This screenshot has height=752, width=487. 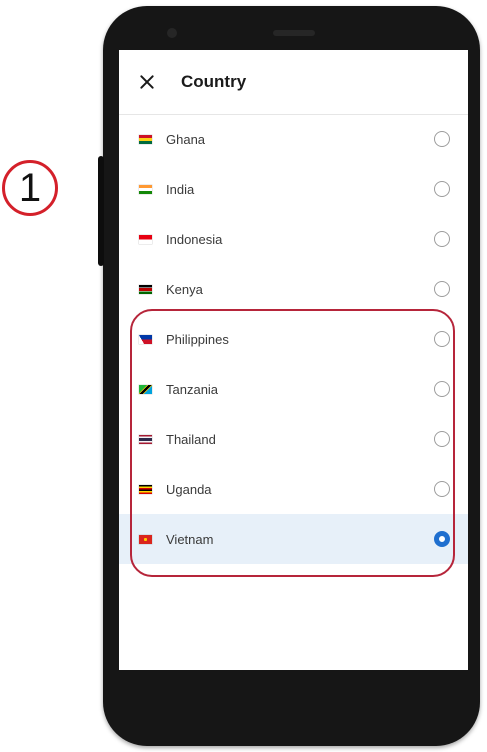 What do you see at coordinates (293, 82) in the screenshot?
I see `app-header: Country` at bounding box center [293, 82].